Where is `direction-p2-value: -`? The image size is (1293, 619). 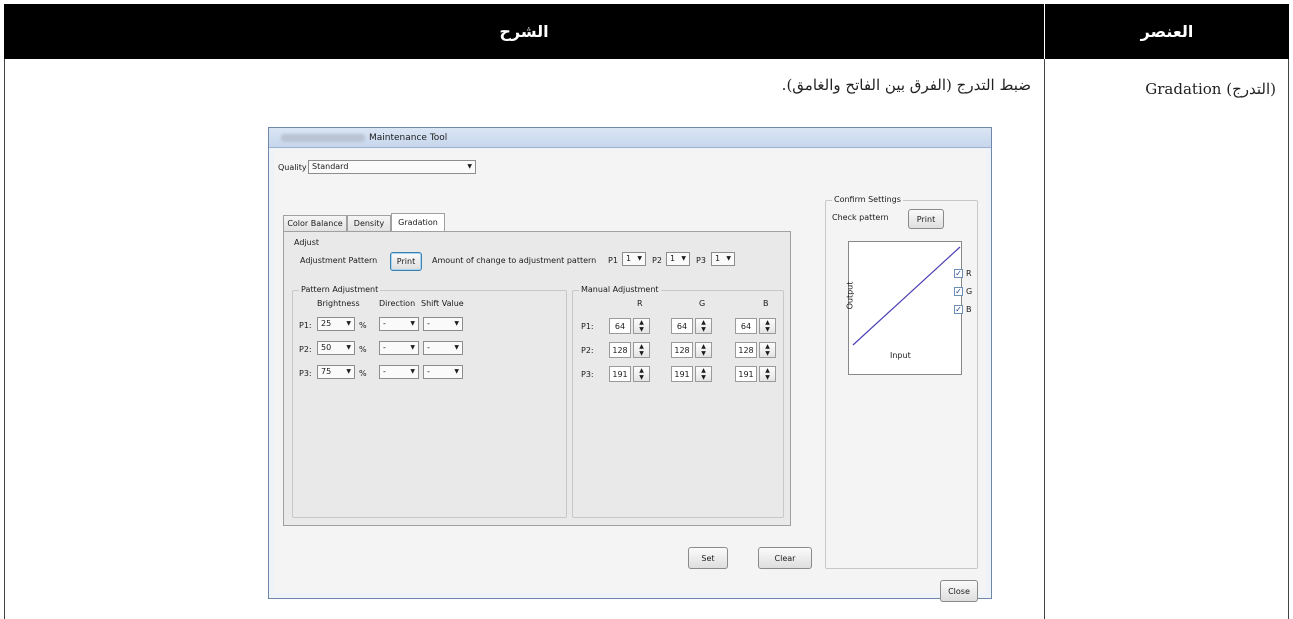
direction-p2-value: - is located at coordinates (384, 347).